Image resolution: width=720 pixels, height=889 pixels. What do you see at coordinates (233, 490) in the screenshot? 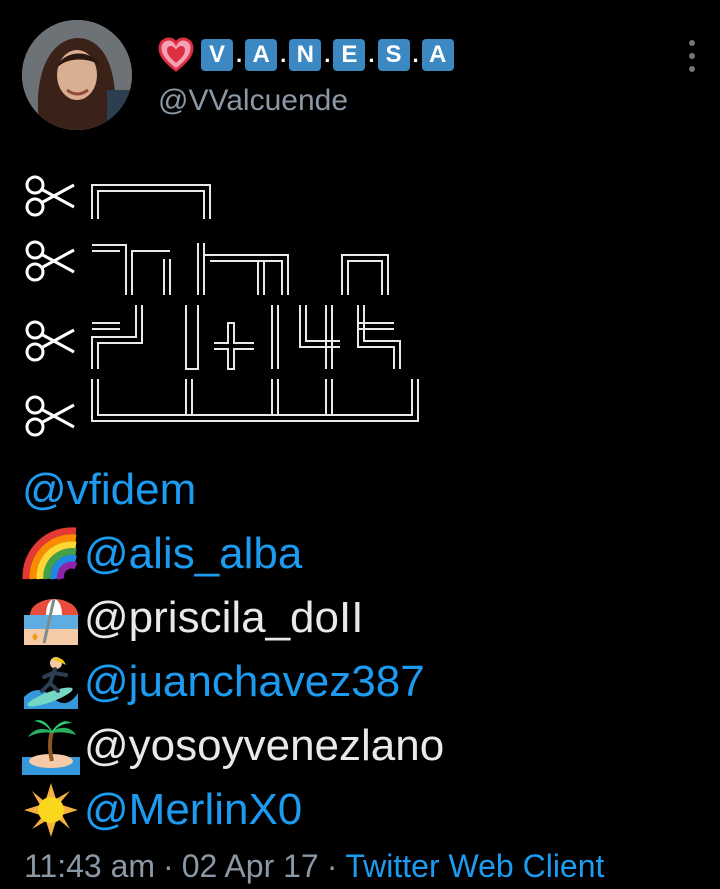
I see `mention-row: @vfidem` at bounding box center [233, 490].